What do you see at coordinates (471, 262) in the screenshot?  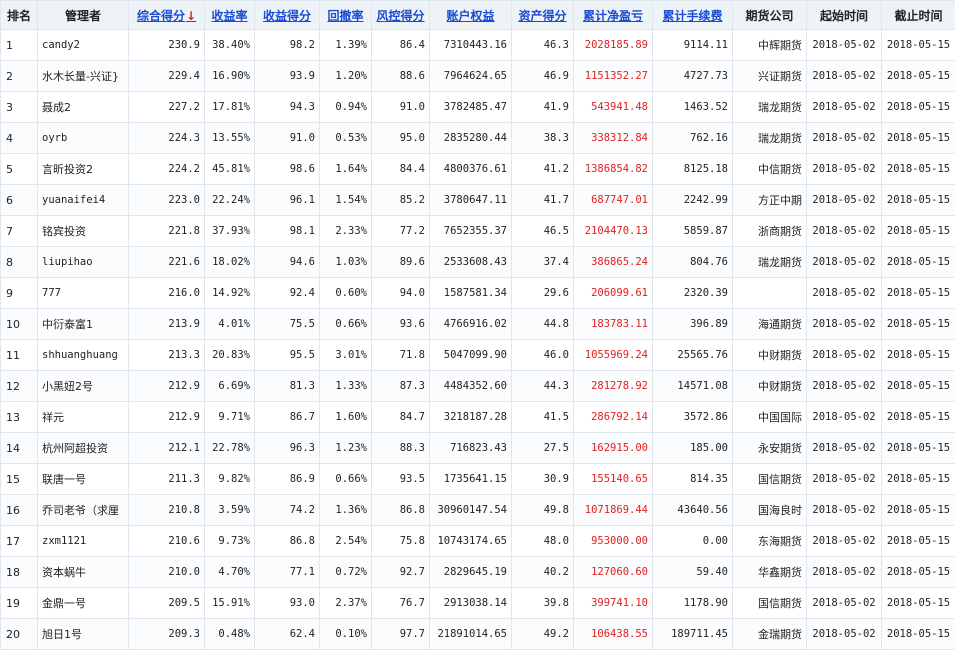 I see `cell-equity: 2533608.43` at bounding box center [471, 262].